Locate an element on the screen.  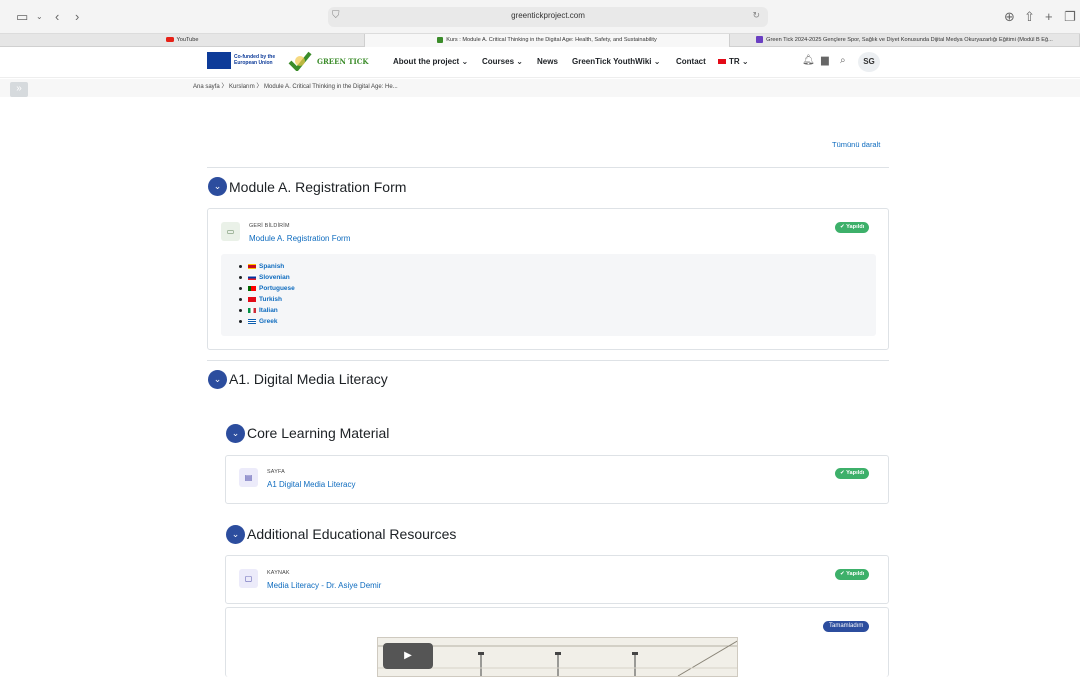
browser-toolbar: ▭ ⌄ ‹ › ⛉ greentickproject.com ↻ ⊕ ⇧ + ❐ is located at coordinates (540, 17).